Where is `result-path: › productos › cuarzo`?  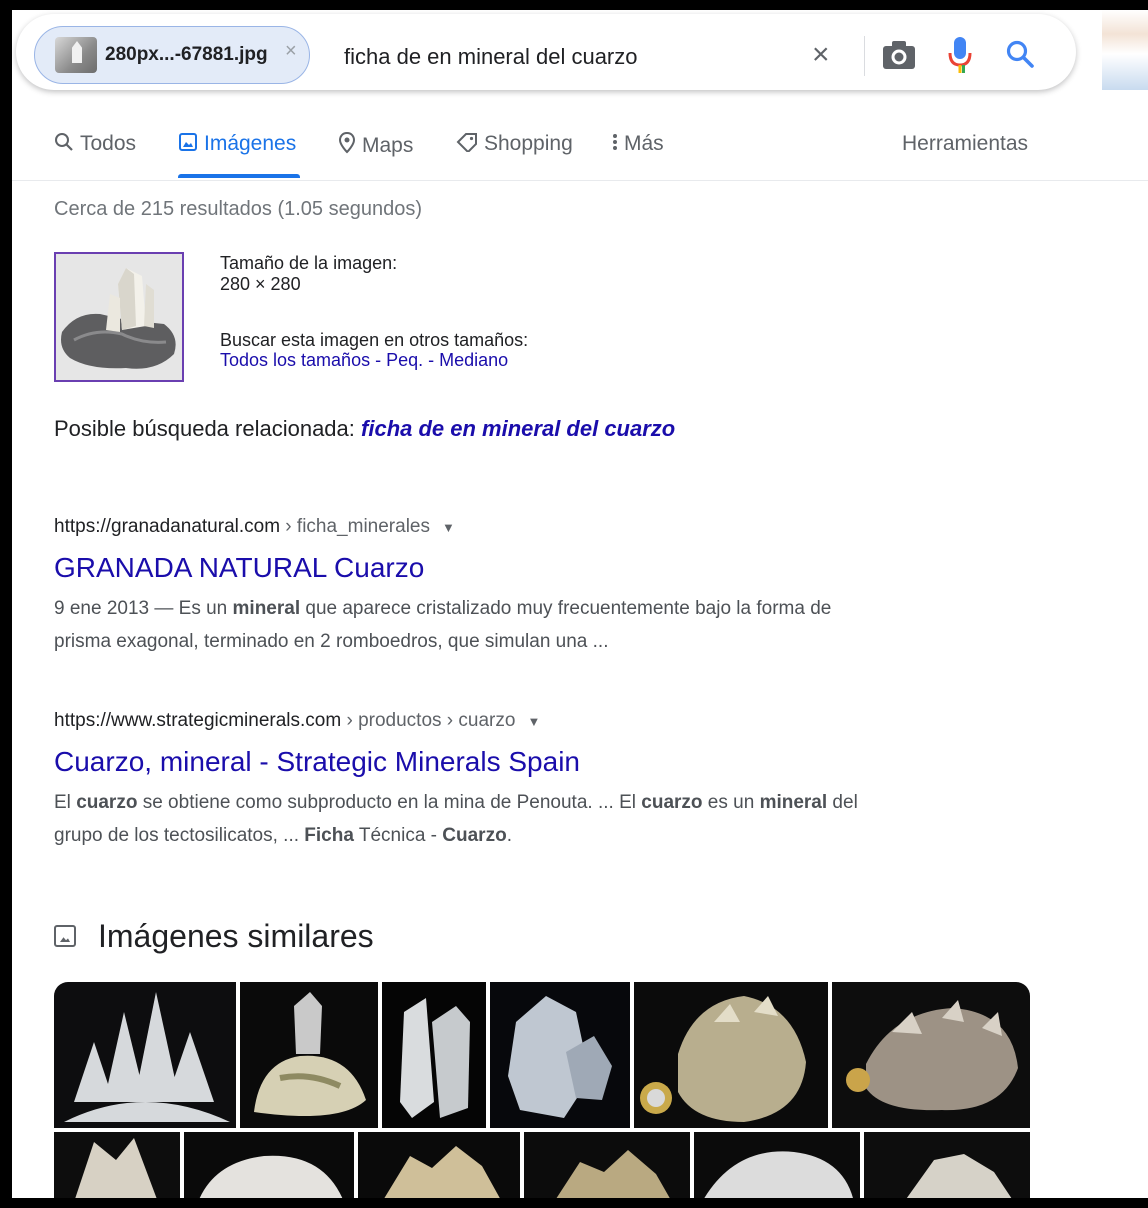
result-path: › productos › cuarzo is located at coordinates (428, 720).